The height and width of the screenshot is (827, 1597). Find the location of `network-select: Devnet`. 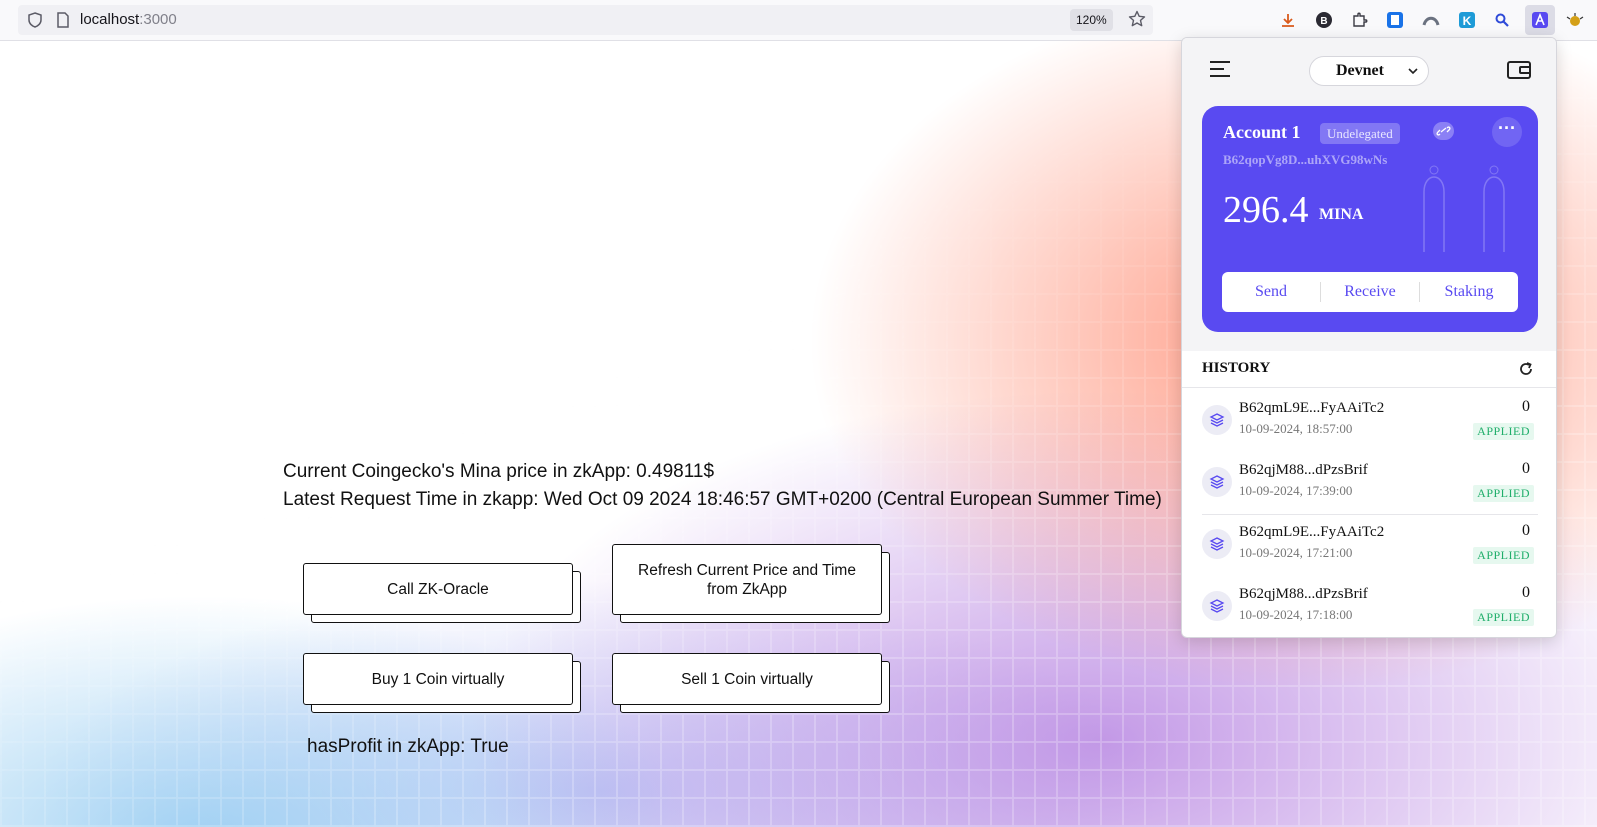

network-select: Devnet is located at coordinates (1369, 71).